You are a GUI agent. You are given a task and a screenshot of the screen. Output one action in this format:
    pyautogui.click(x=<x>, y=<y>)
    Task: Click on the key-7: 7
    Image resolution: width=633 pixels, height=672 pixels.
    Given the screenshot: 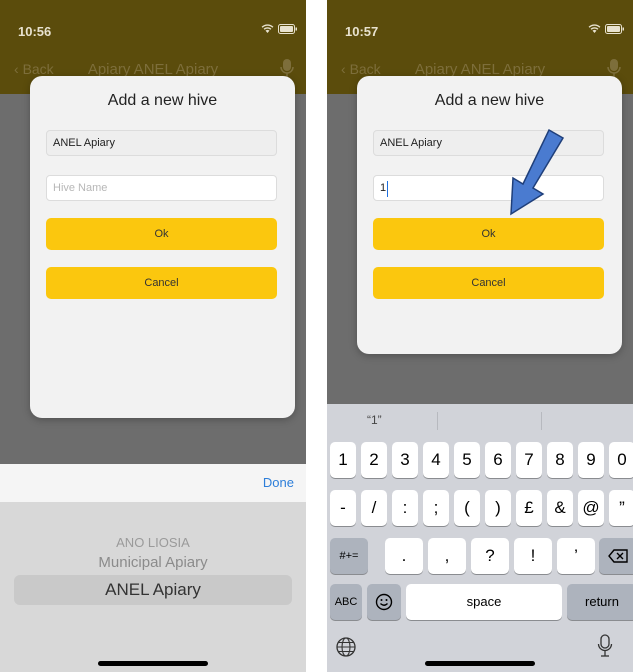 What is the action you would take?
    pyautogui.click(x=529, y=460)
    